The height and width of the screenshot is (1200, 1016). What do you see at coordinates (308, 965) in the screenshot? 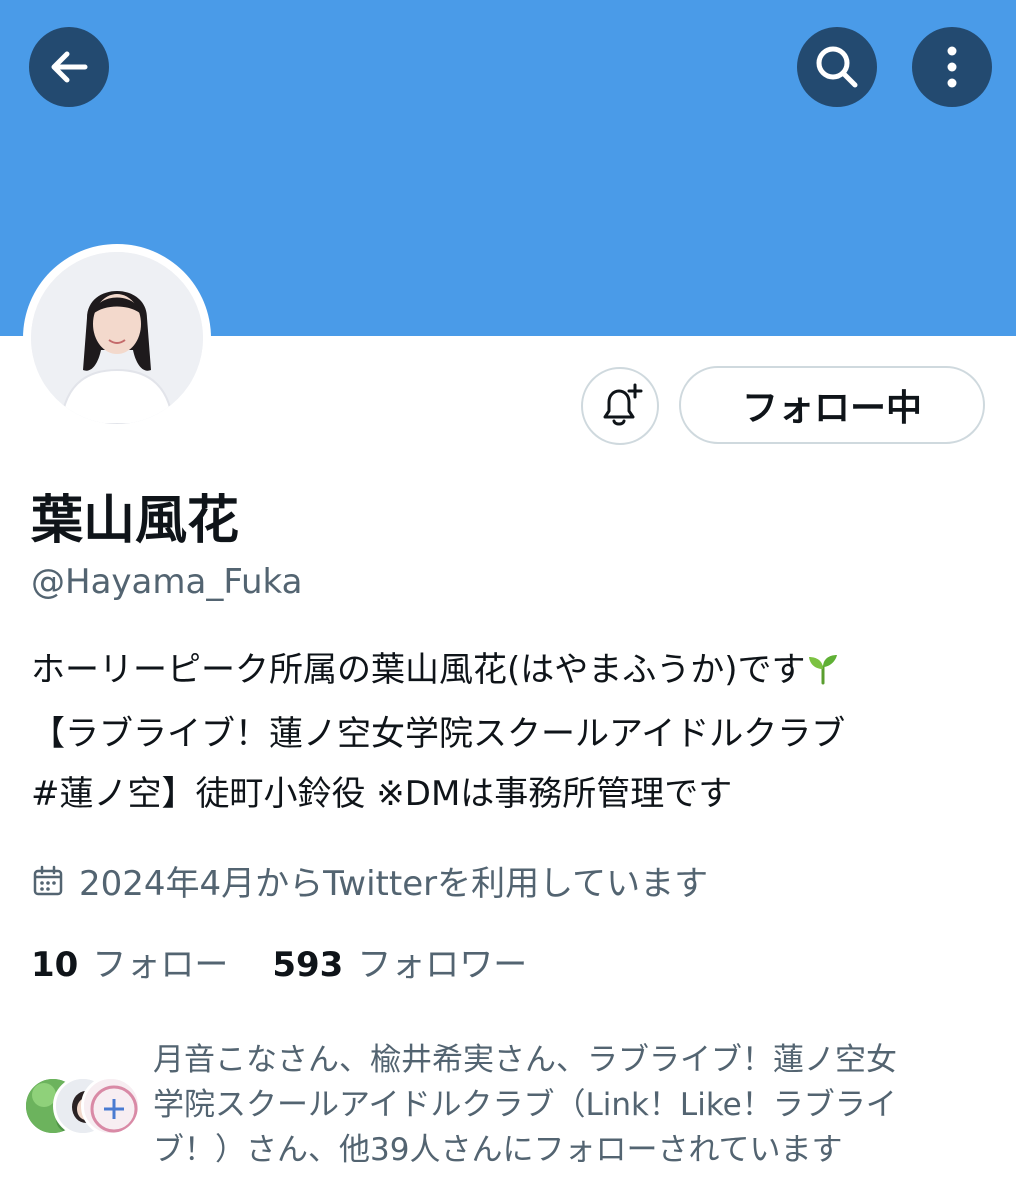
I see `followers-count: 593` at bounding box center [308, 965].